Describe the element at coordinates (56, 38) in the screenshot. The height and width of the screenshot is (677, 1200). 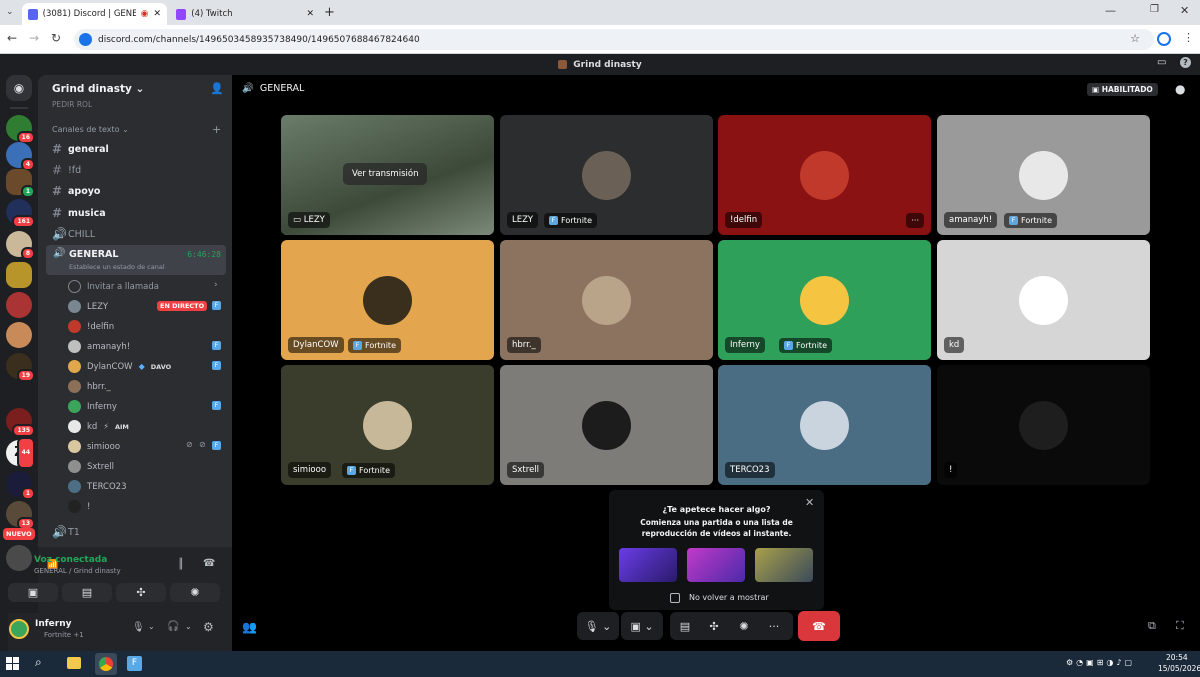
I see `reload-icon: ↻` at that location.